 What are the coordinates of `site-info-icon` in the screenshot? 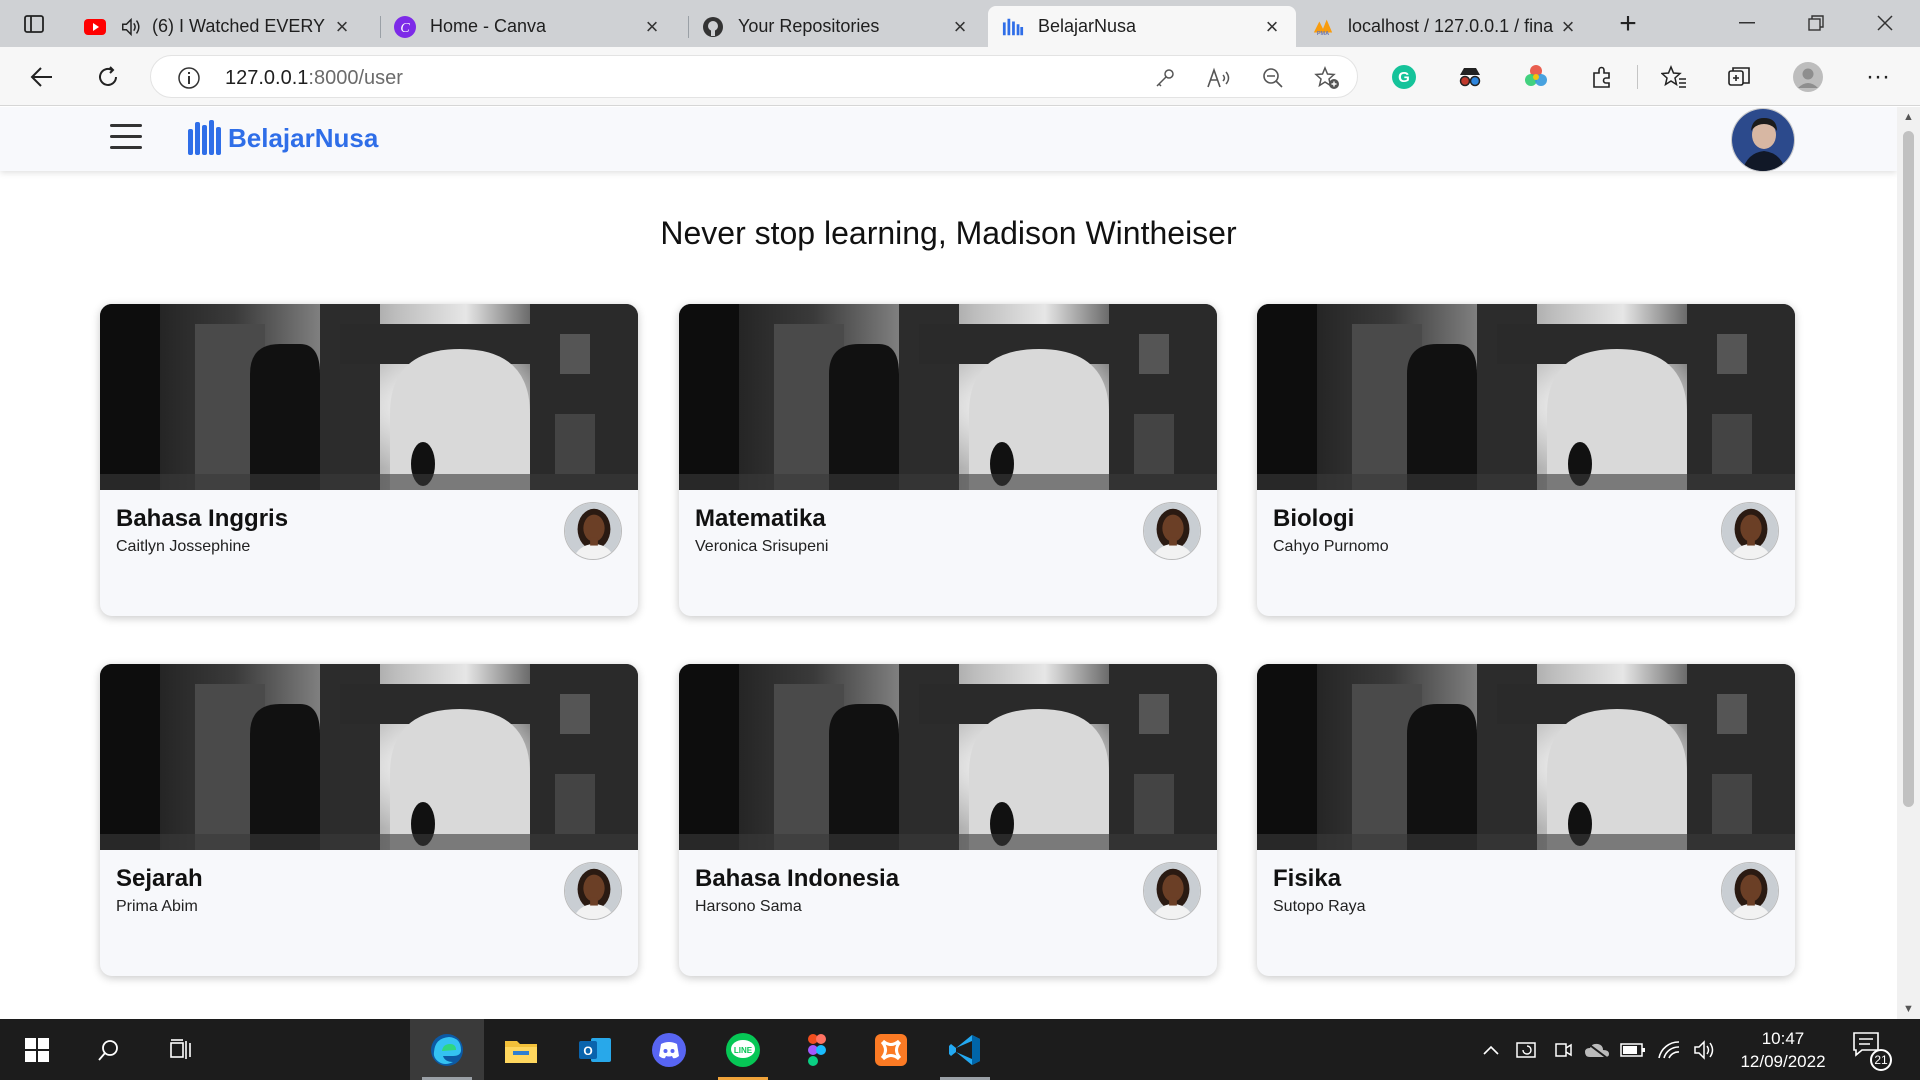 It's located at (189, 78).